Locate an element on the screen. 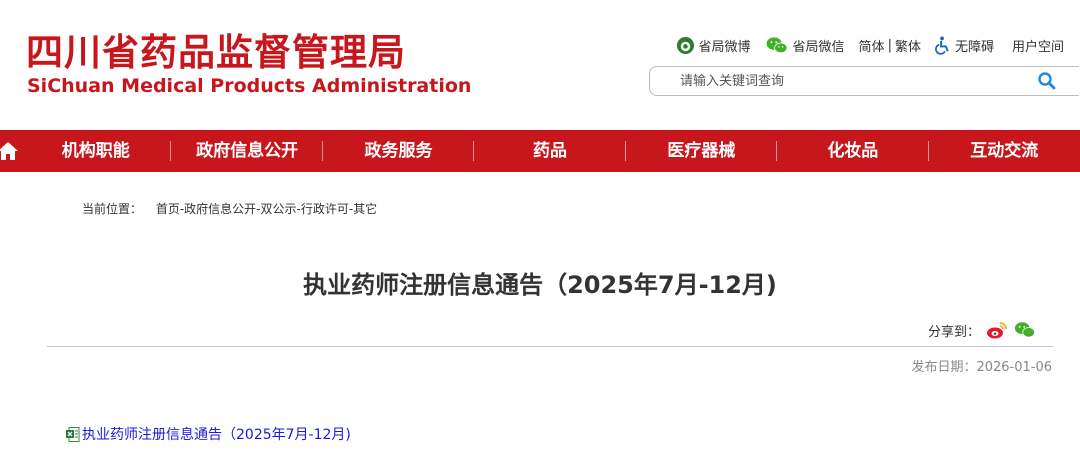  home-icon is located at coordinates (9, 151).